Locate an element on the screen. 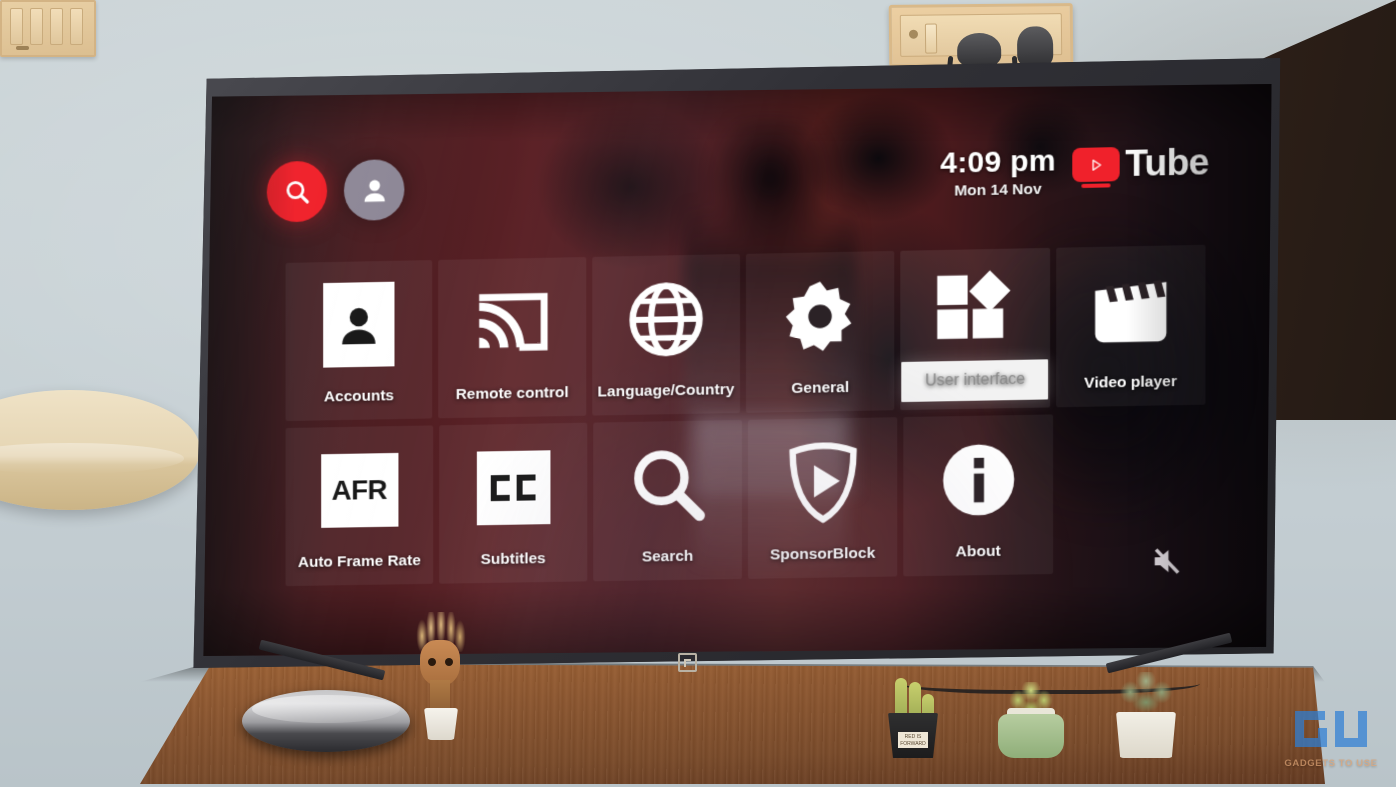 The width and height of the screenshot is (1396, 787). search-icon is located at coordinates (297, 191).